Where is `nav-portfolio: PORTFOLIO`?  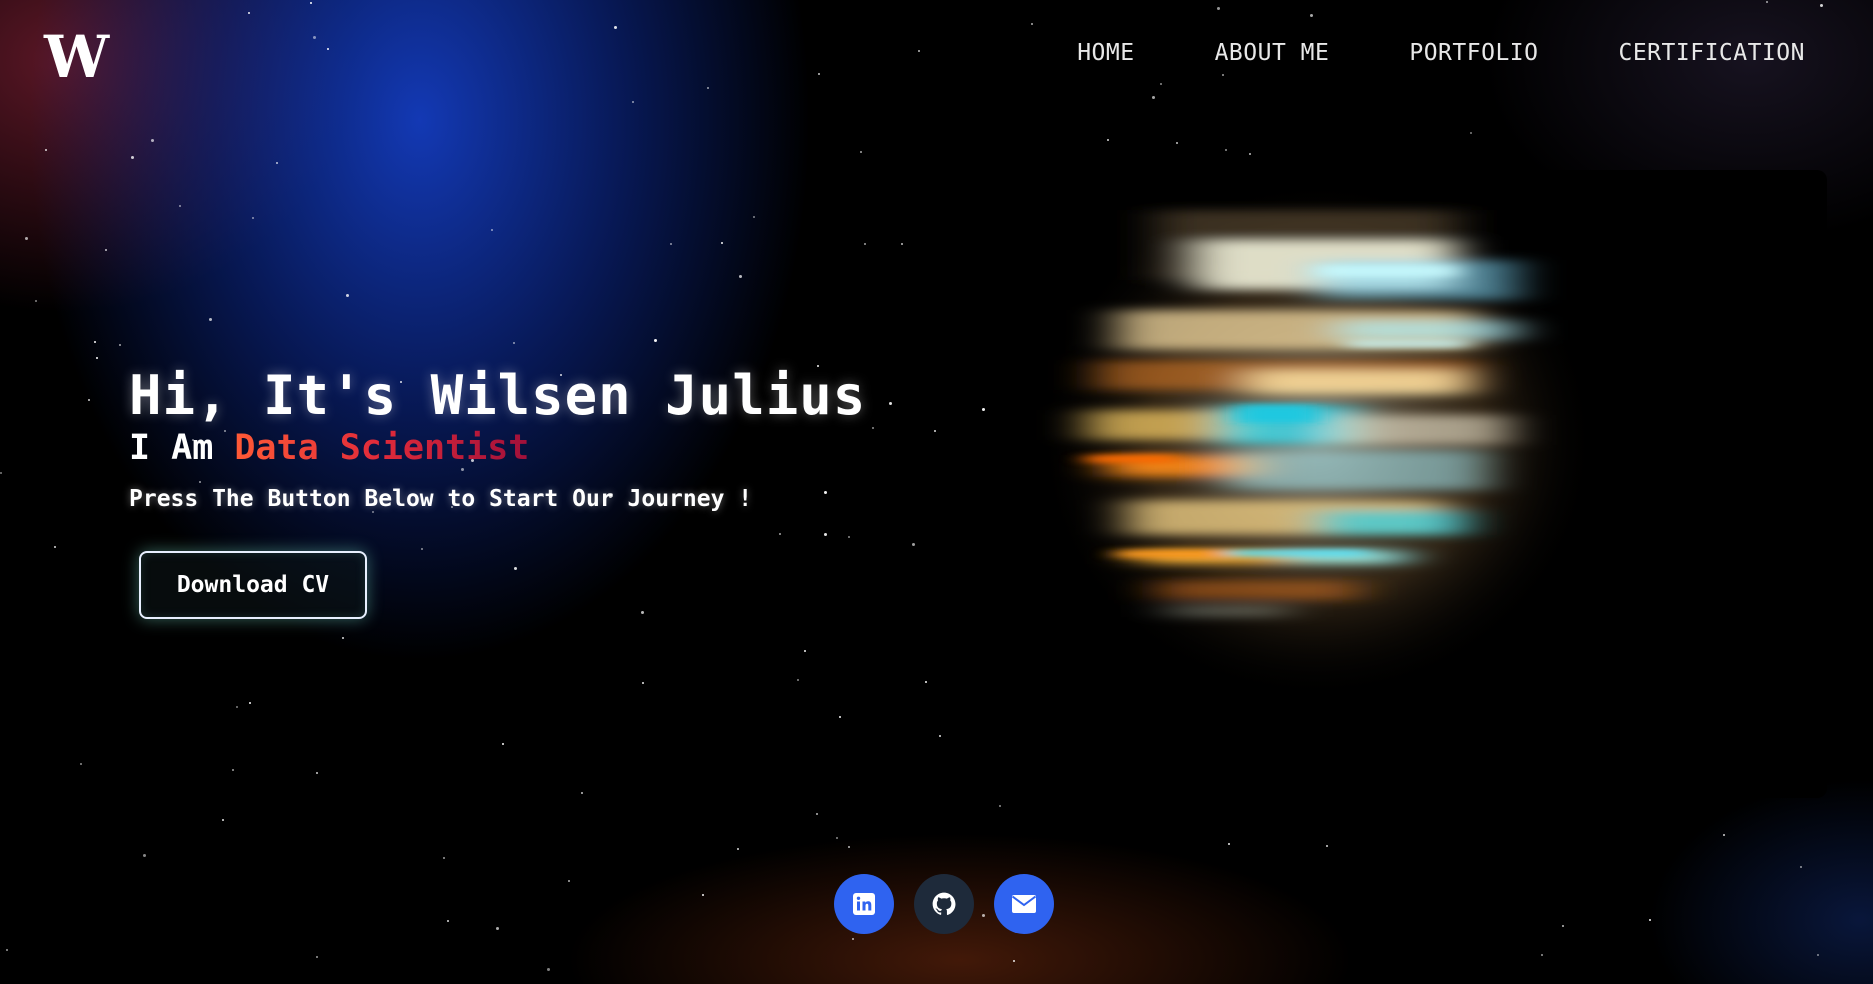
nav-portfolio: PORTFOLIO is located at coordinates (1473, 53).